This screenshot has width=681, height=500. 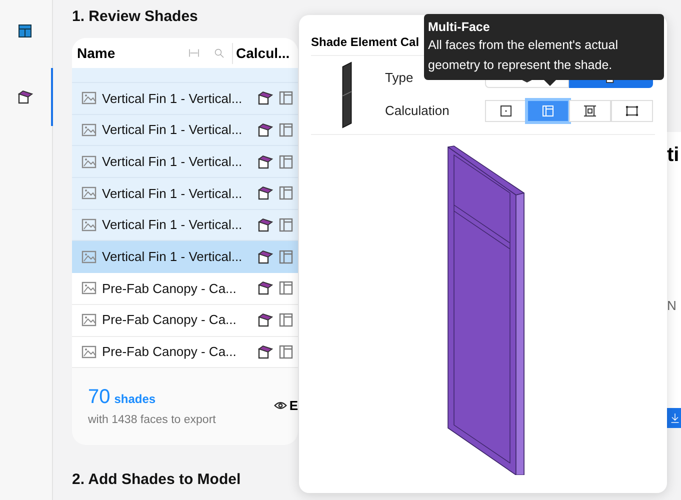 I want to click on download-button, so click(x=674, y=418).